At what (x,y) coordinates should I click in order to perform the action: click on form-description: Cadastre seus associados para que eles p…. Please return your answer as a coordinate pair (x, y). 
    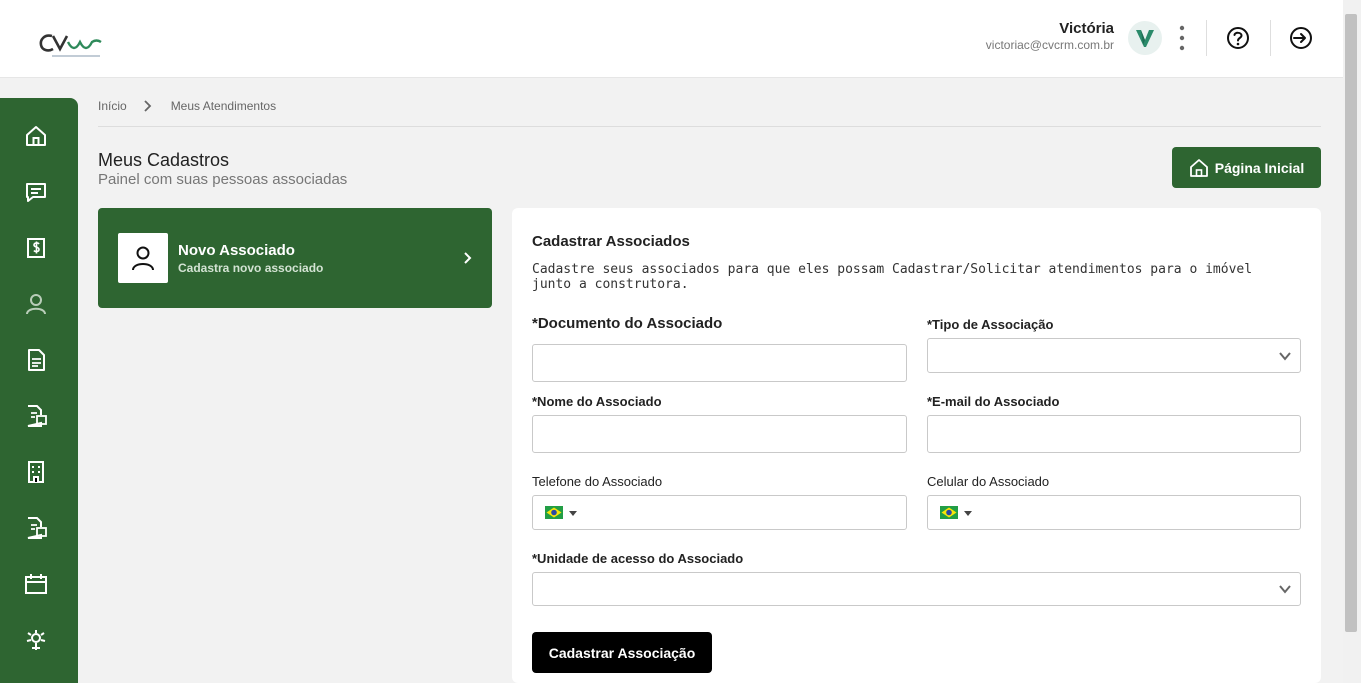
    Looking at the image, I should click on (892, 277).